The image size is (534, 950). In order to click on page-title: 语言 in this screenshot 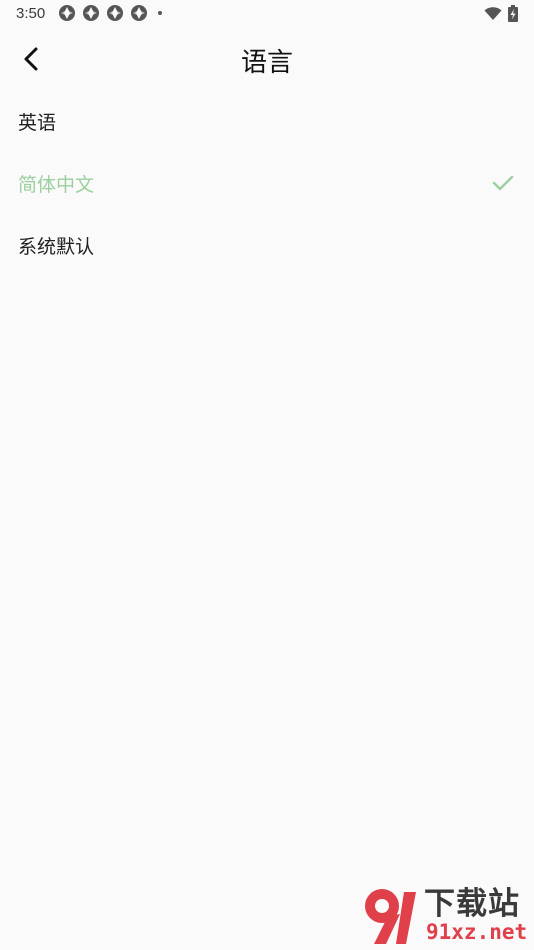, I will do `click(266, 63)`.